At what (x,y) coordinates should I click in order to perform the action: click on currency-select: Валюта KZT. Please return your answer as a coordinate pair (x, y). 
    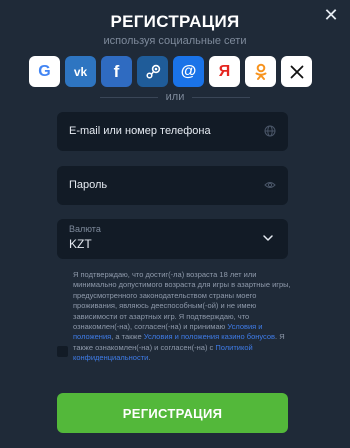
    Looking at the image, I should click on (172, 239).